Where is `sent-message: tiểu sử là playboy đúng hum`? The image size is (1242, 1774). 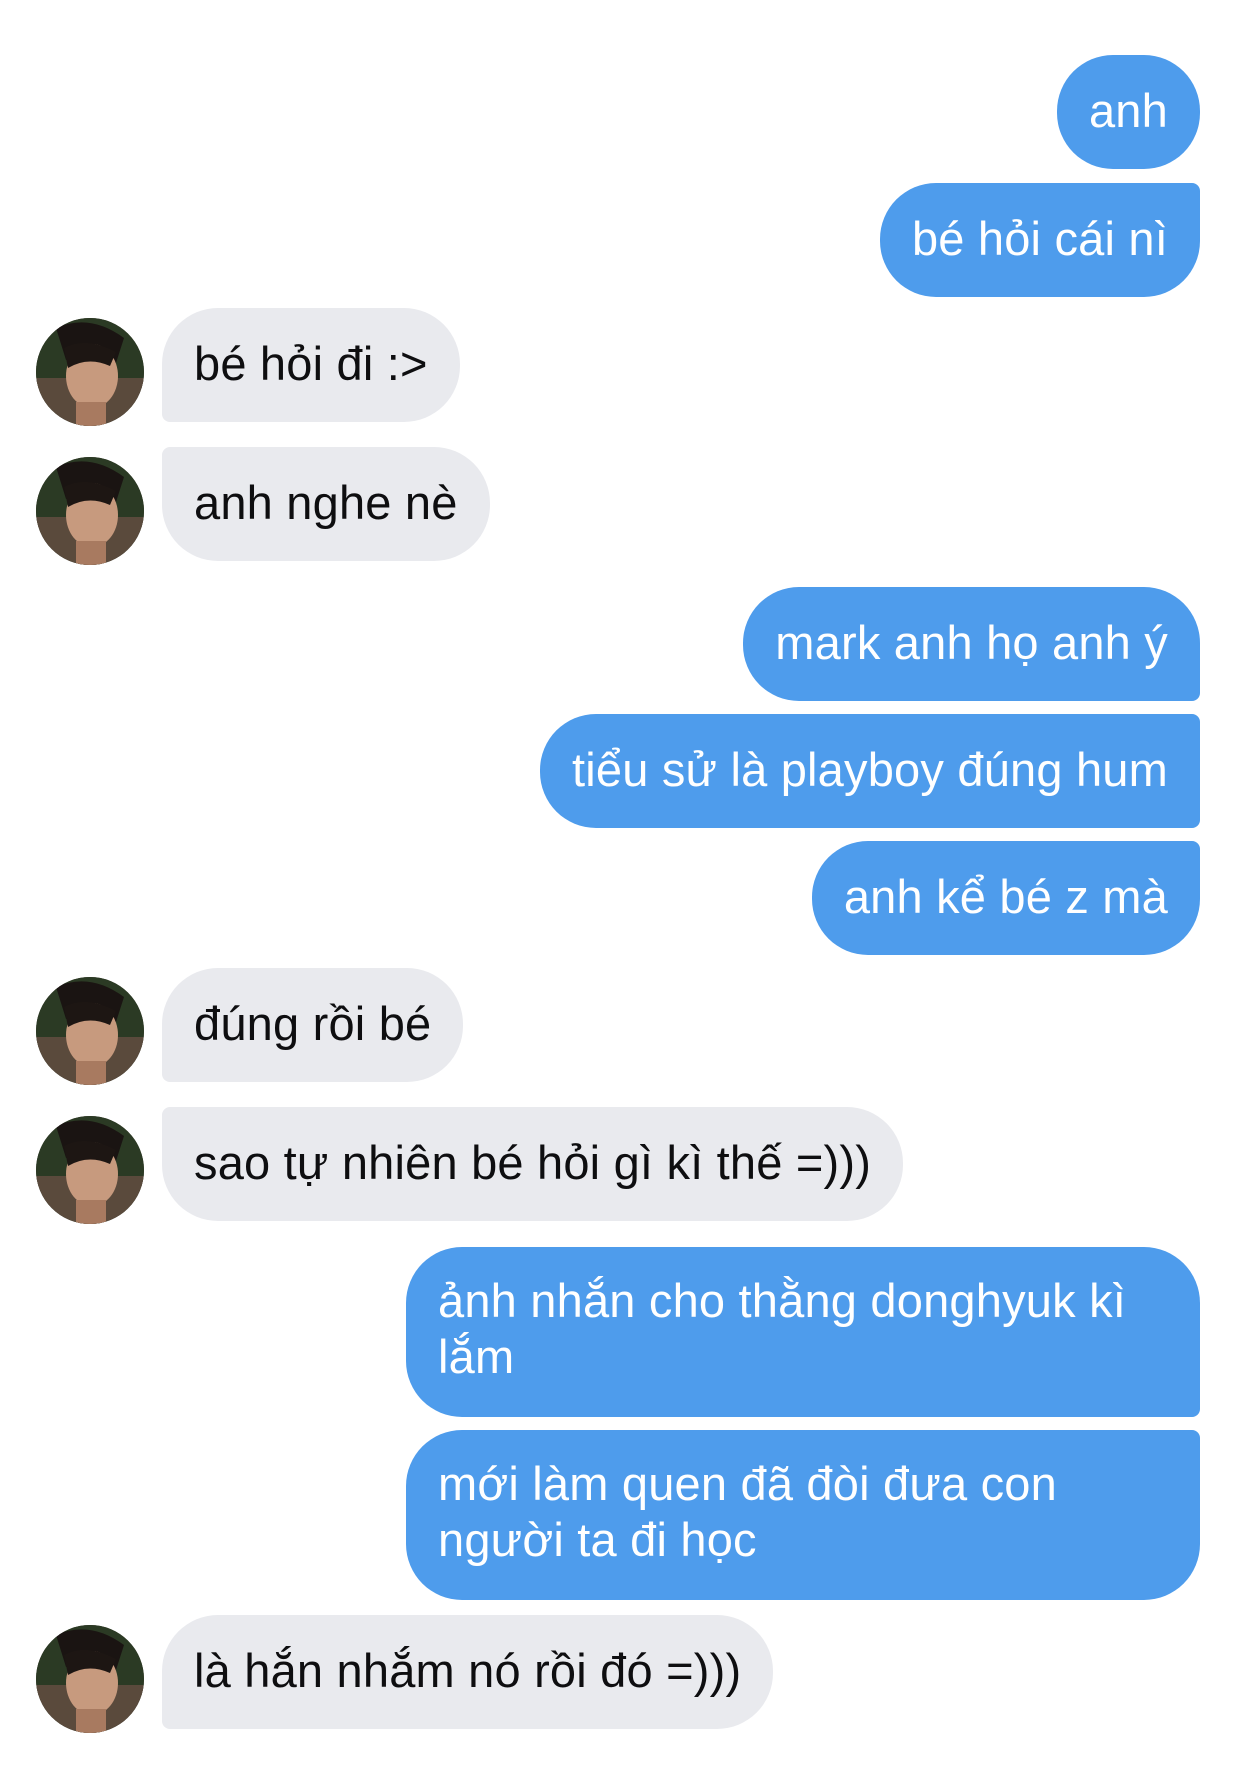
sent-message: tiểu sử là playboy đúng hum is located at coordinates (870, 771).